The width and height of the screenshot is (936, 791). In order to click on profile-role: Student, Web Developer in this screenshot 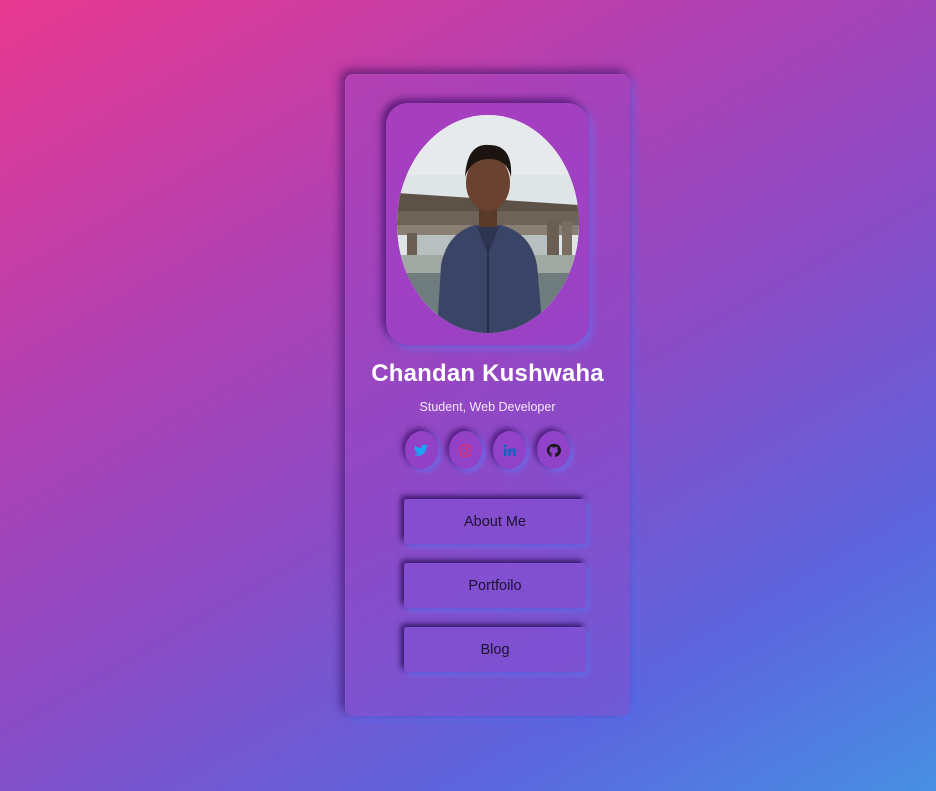, I will do `click(487, 407)`.